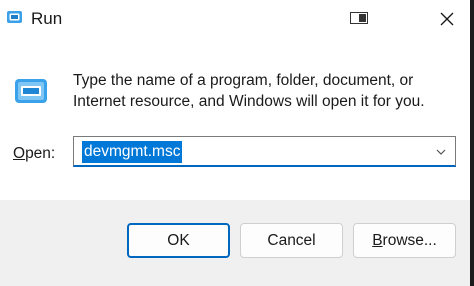  I want to click on title-bar: Run, so click(237, 20).